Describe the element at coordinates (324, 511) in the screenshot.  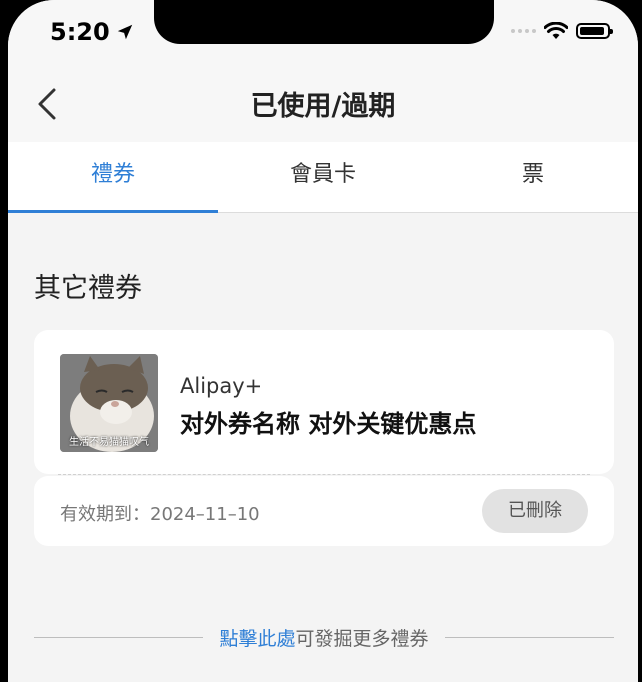
I see `coupon-card-footer: 有效期到：2024–11–10 已刪除` at that location.